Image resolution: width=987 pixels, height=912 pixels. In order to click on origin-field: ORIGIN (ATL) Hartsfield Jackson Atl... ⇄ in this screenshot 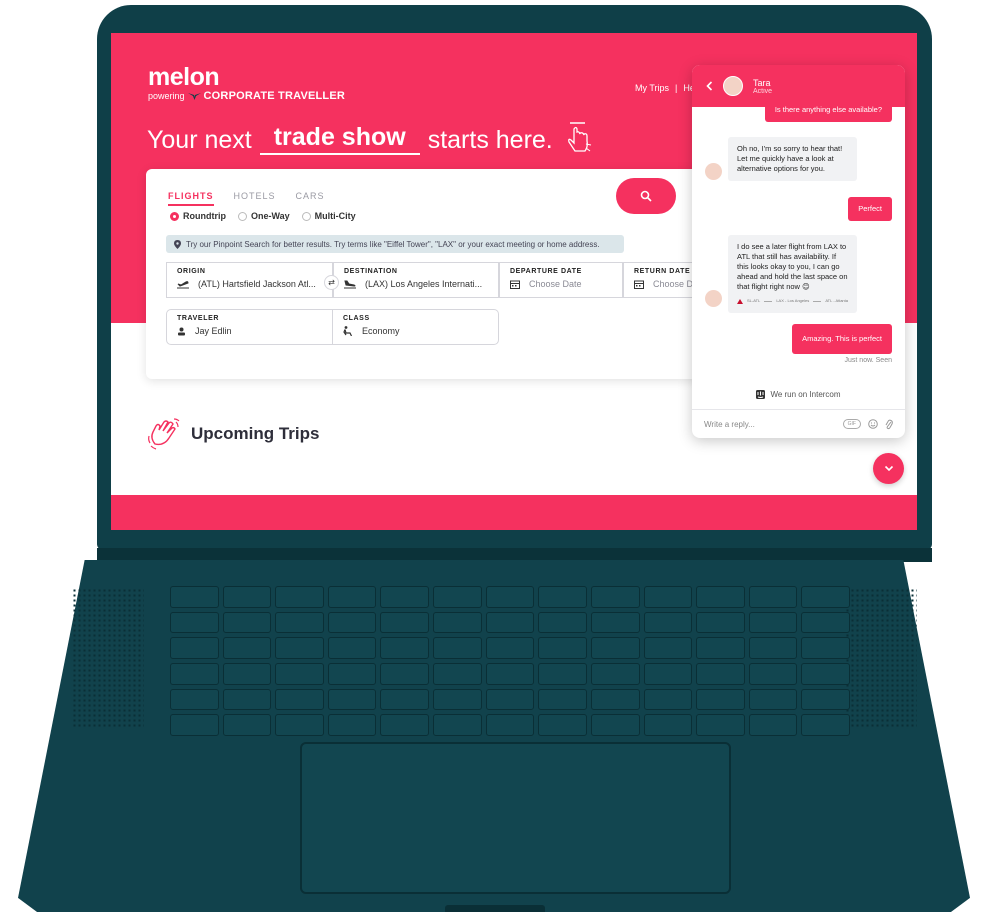, I will do `click(252, 280)`.